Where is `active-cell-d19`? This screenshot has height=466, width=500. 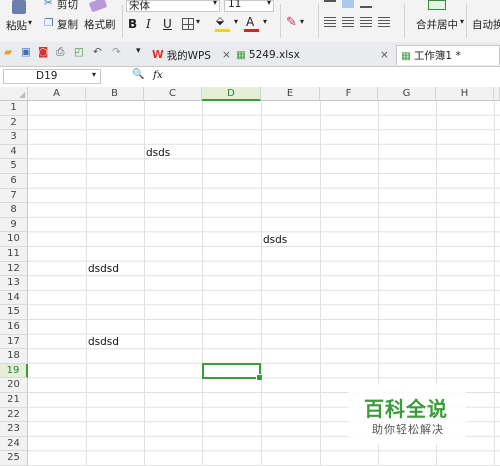 active-cell-d19 is located at coordinates (232, 372).